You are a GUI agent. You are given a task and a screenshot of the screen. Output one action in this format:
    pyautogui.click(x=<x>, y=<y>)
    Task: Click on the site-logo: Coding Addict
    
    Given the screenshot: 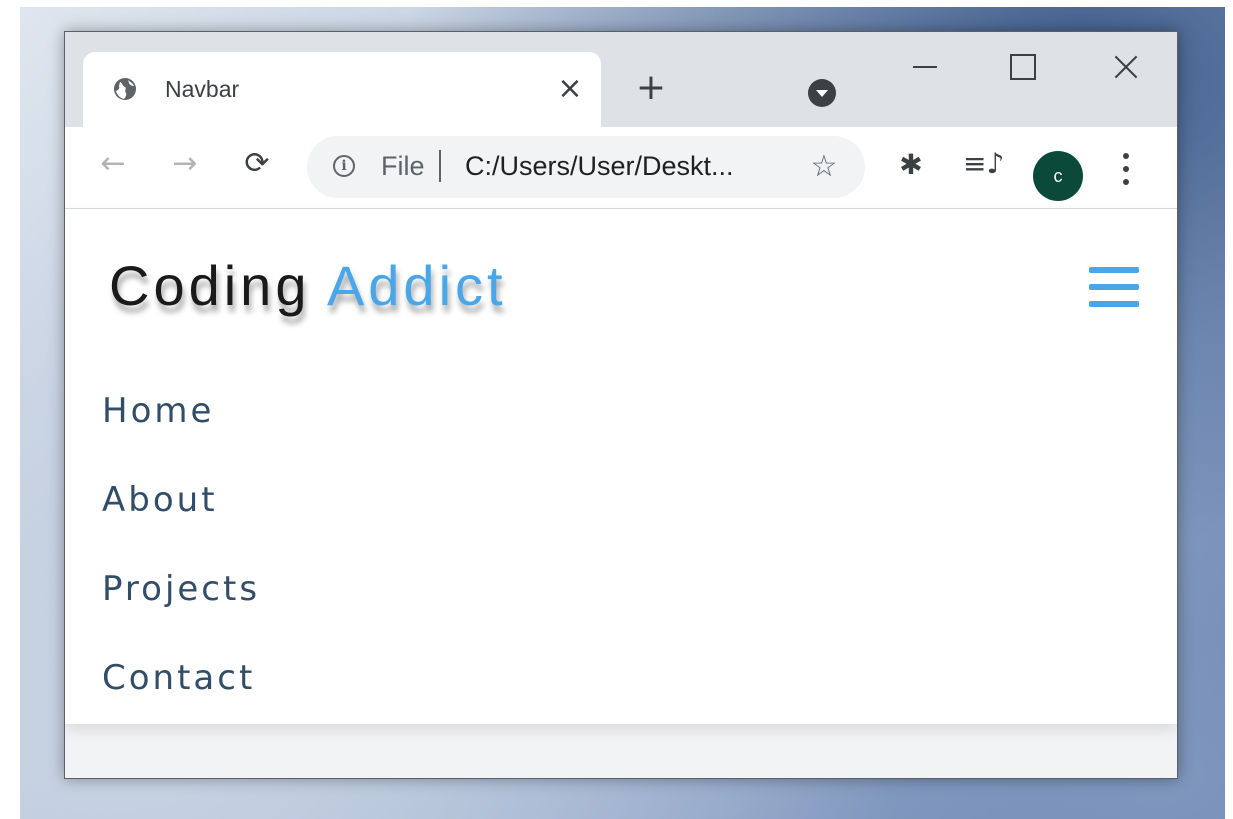 What is the action you would take?
    pyautogui.click(x=308, y=285)
    